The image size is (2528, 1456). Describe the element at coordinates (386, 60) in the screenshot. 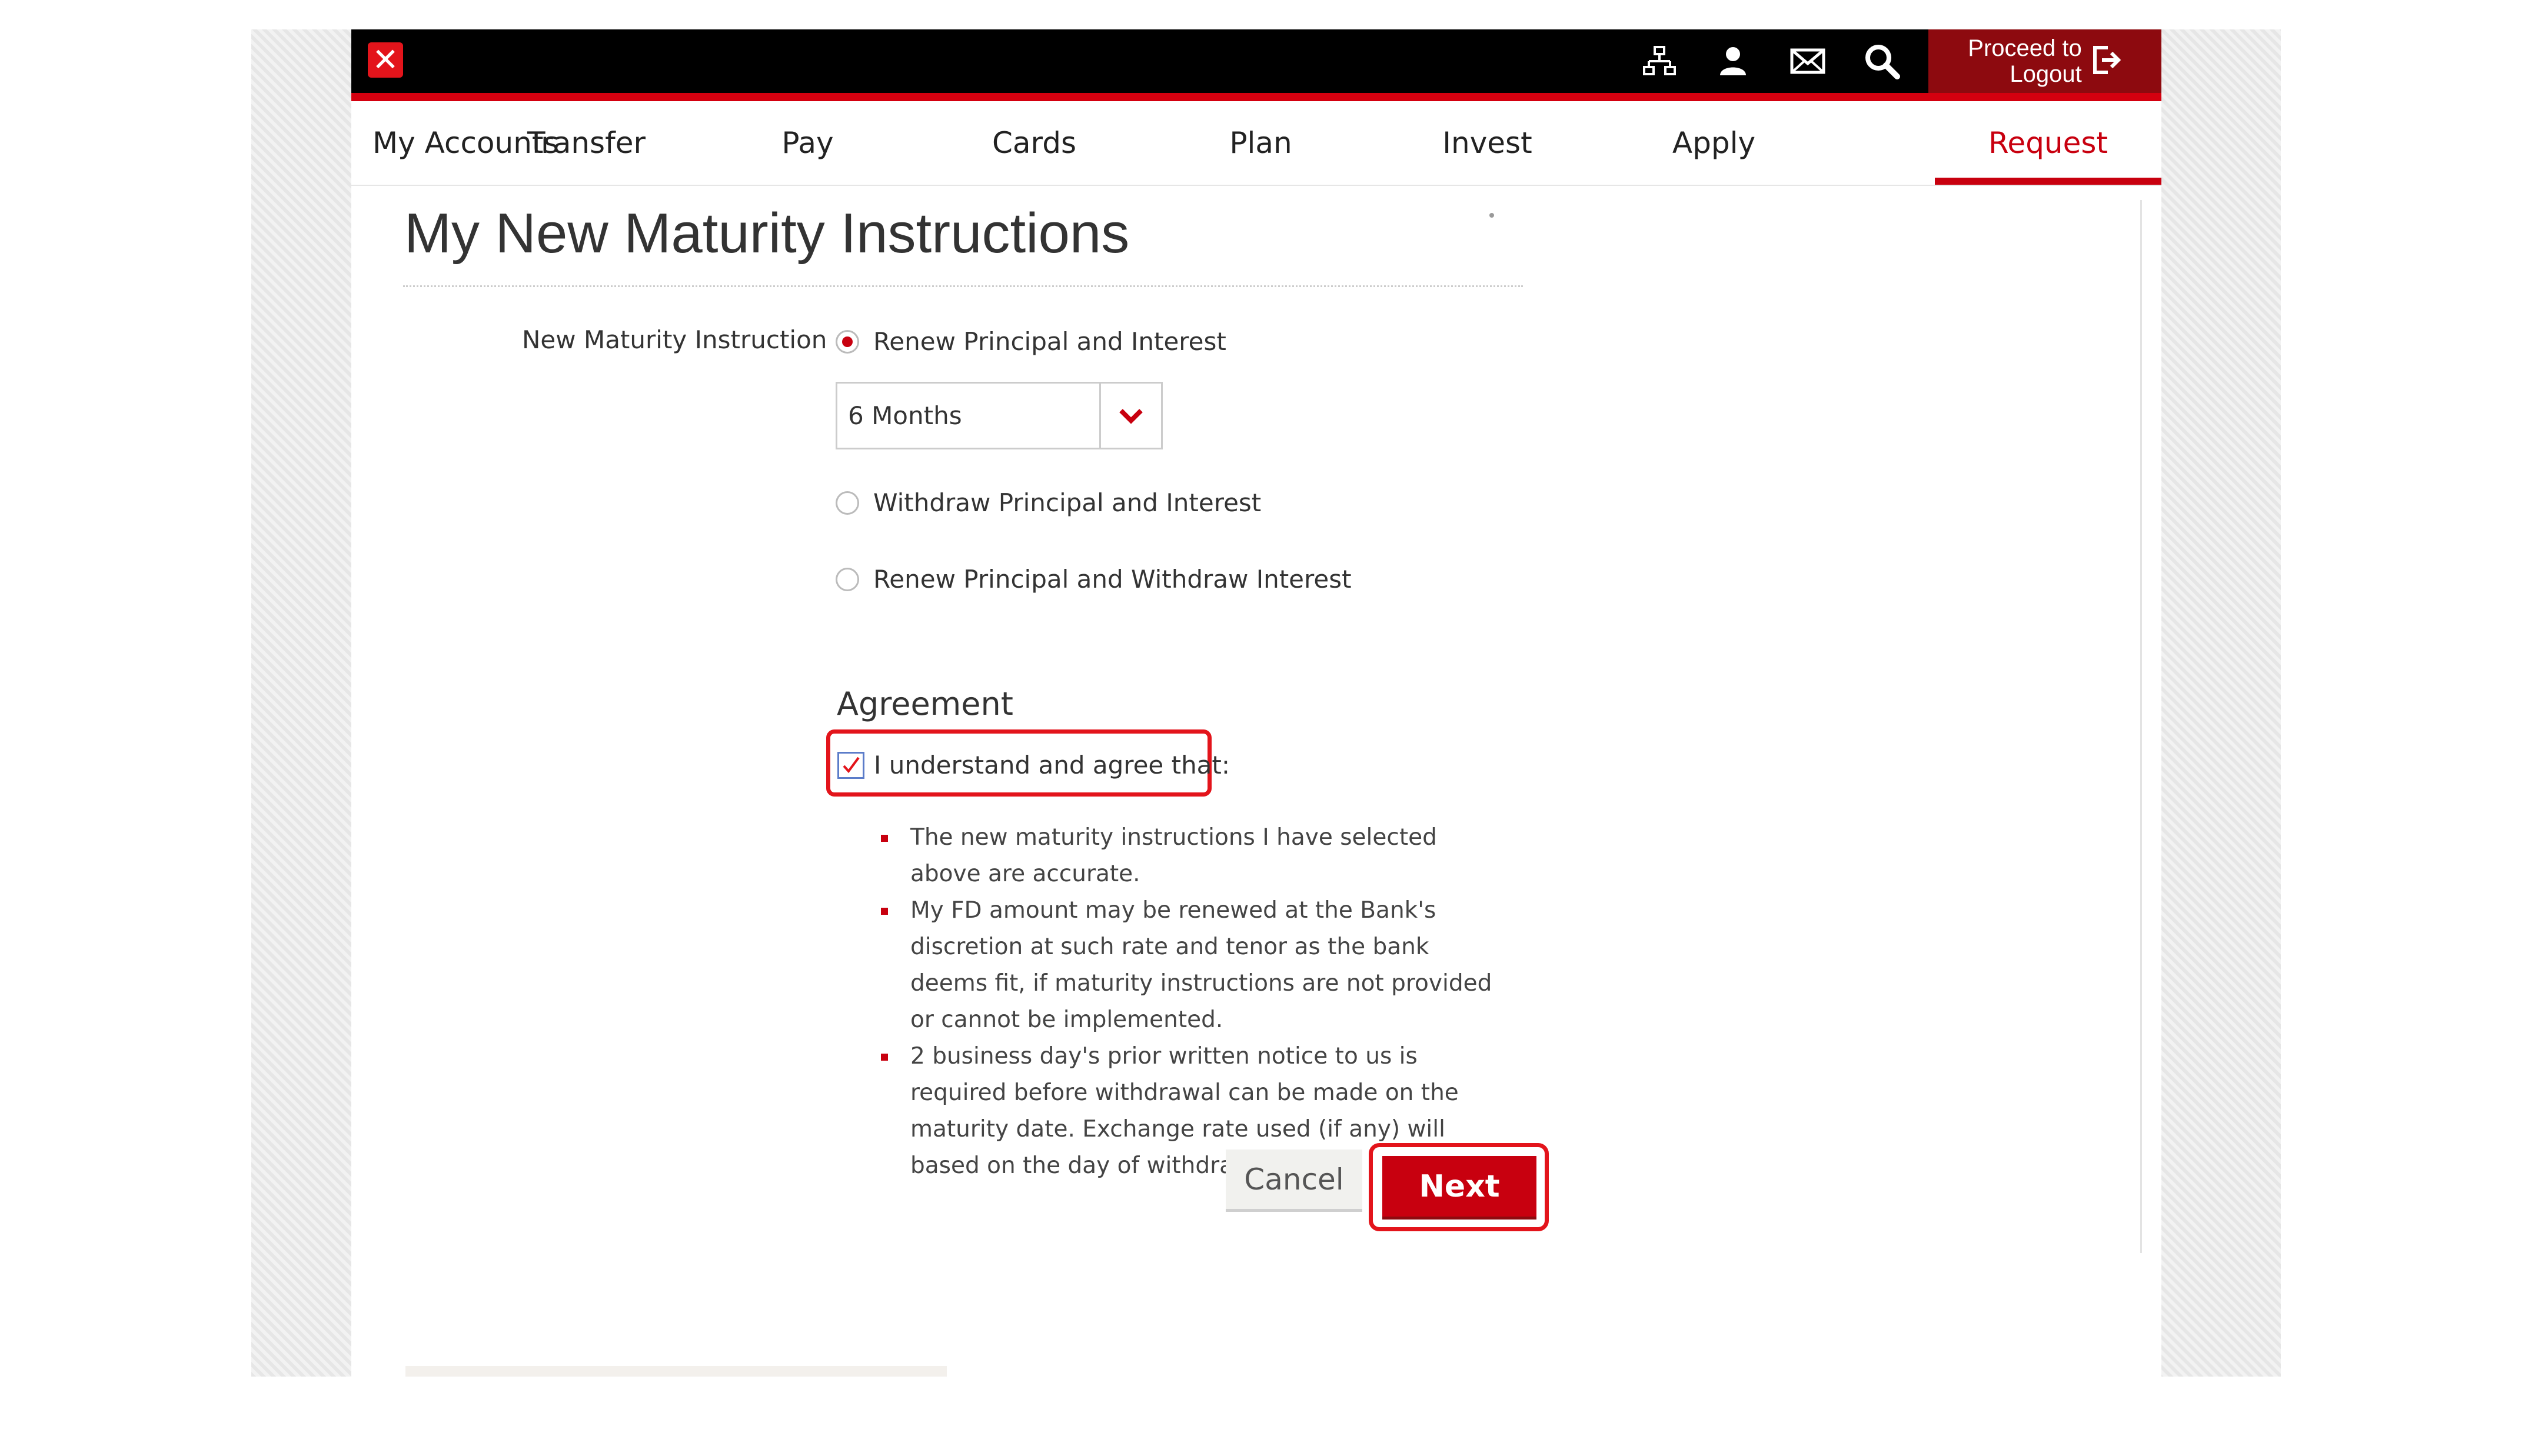

I see `bank-logo: ✕` at that location.